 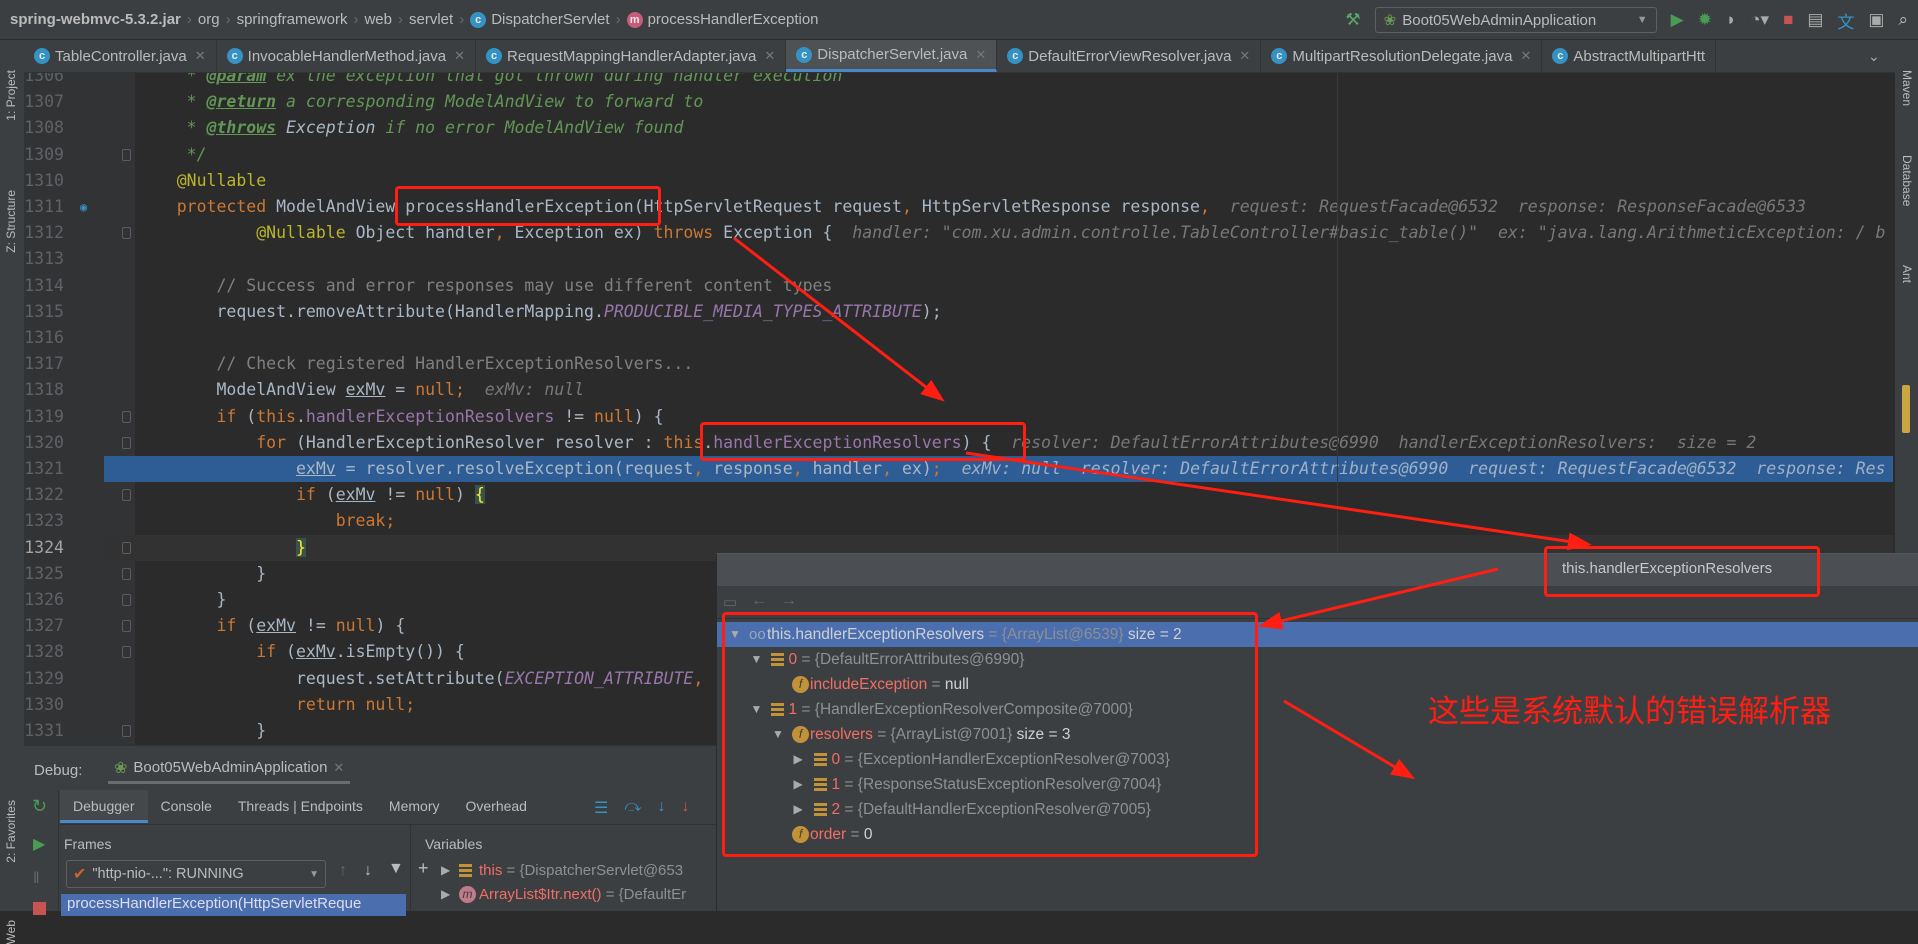 I want to click on web-tool-button: Web, so click(x=11, y=932).